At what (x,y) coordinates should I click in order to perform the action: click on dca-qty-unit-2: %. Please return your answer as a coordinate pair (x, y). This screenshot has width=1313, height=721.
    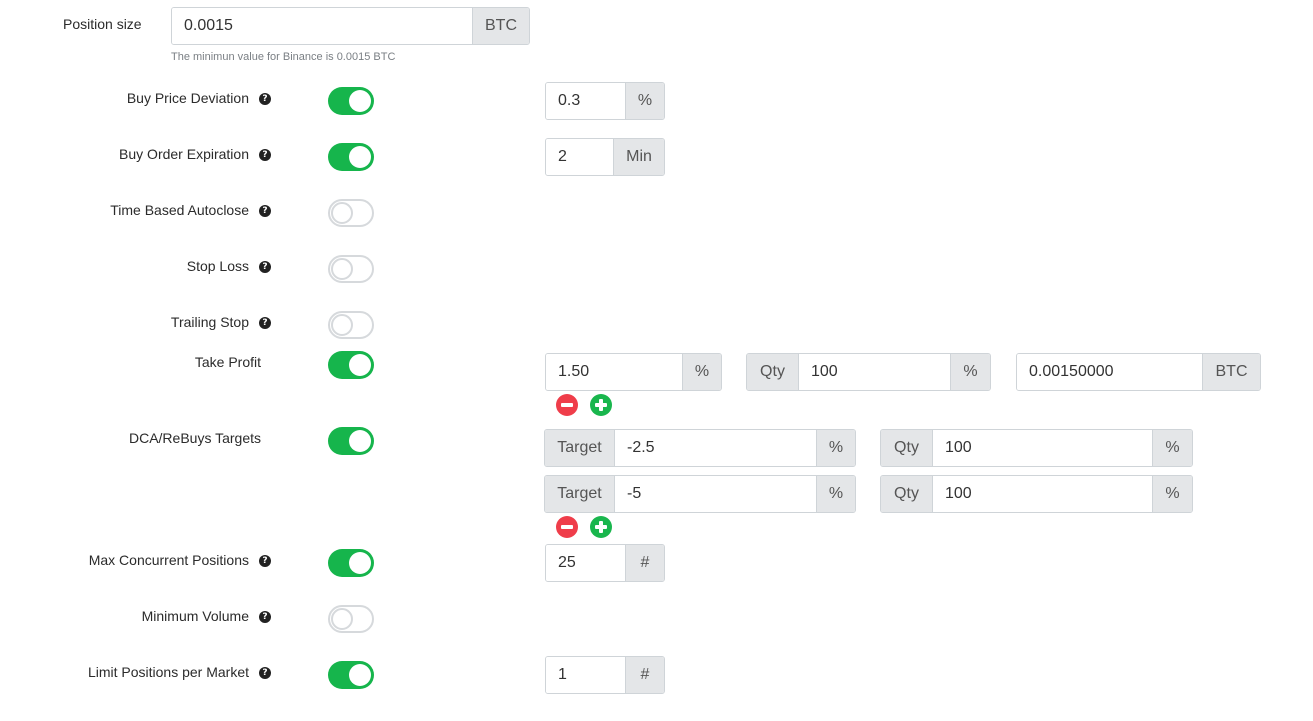
    Looking at the image, I should click on (1172, 494).